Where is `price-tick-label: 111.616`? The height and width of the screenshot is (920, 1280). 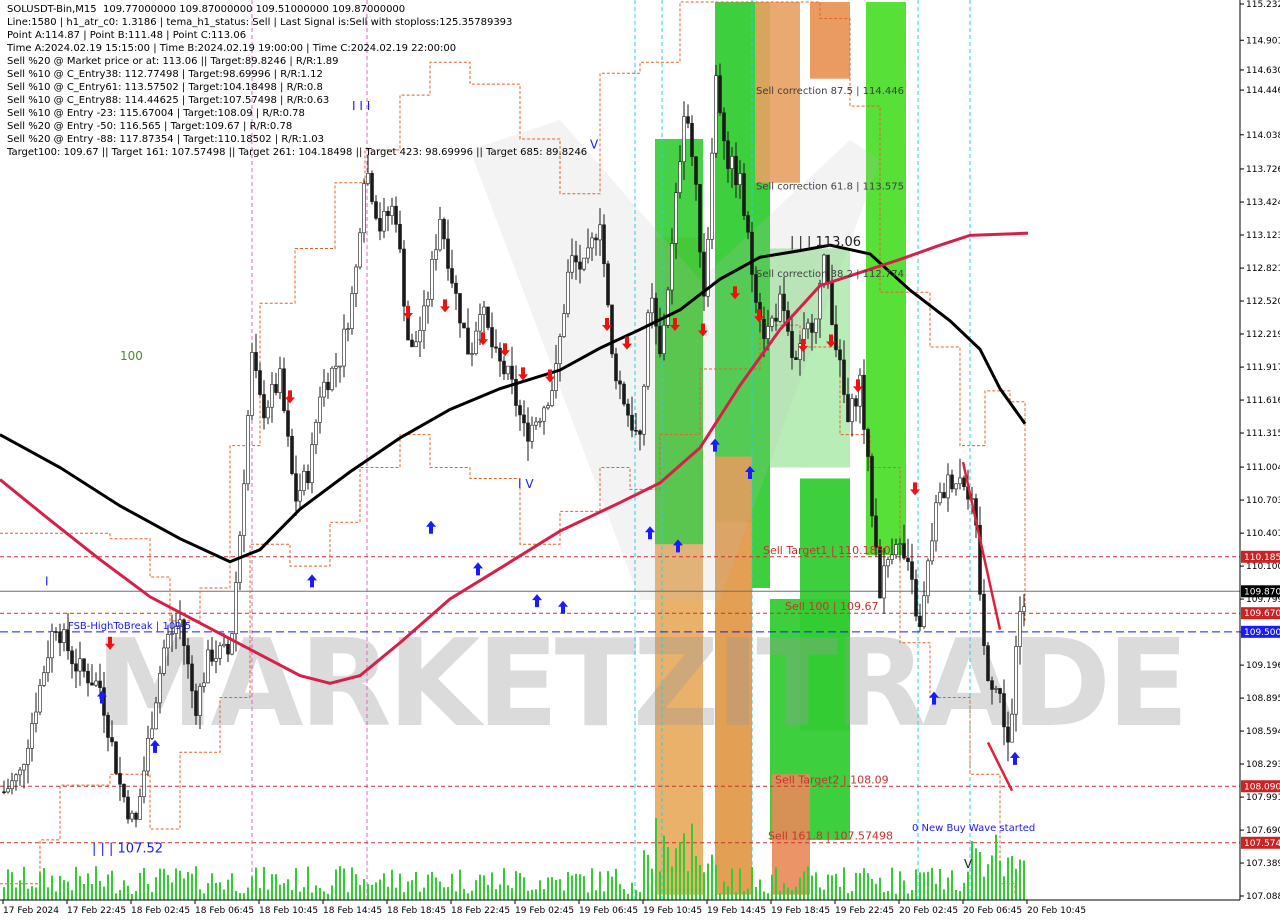
price-tick-label: 111.616 is located at coordinates (1263, 401).